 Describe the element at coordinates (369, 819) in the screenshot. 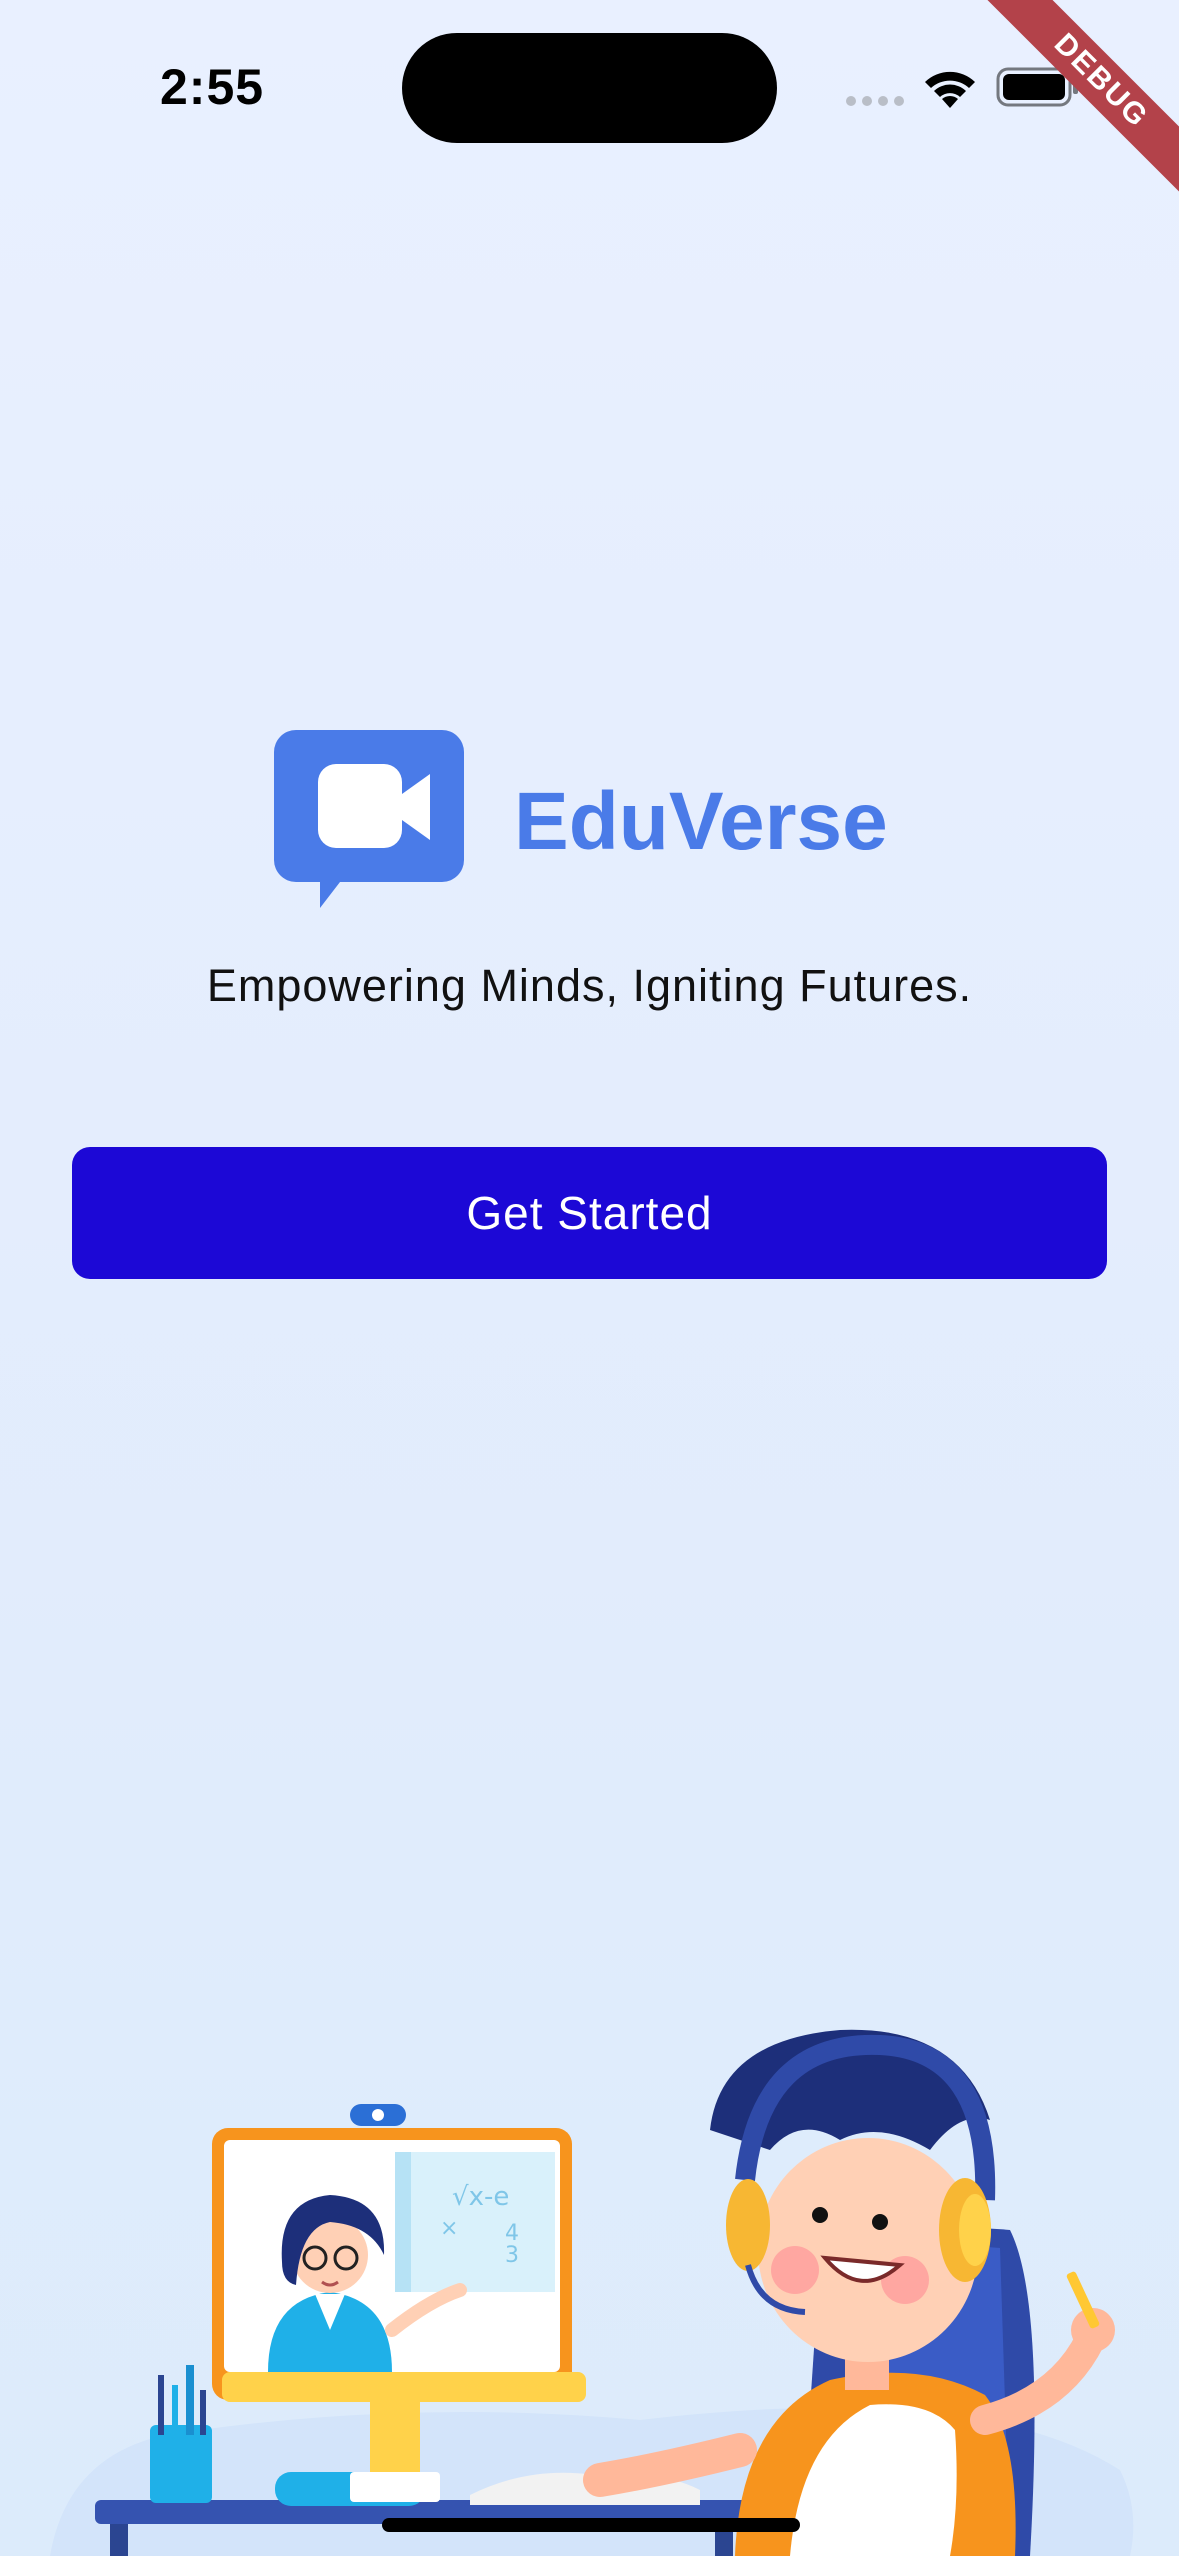

I see `video-chat-icon` at that location.